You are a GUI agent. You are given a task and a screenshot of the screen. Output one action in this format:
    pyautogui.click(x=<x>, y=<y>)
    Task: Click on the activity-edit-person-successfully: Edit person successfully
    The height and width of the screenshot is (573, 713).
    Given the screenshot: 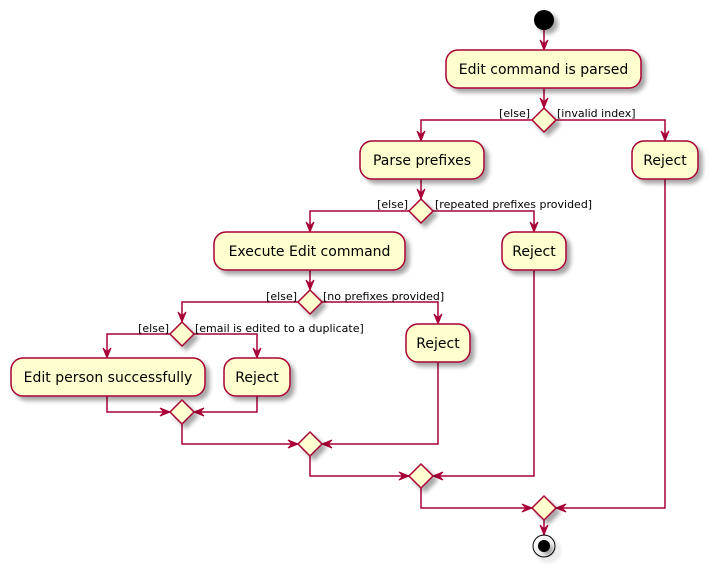 What is the action you would take?
    pyautogui.click(x=108, y=377)
    